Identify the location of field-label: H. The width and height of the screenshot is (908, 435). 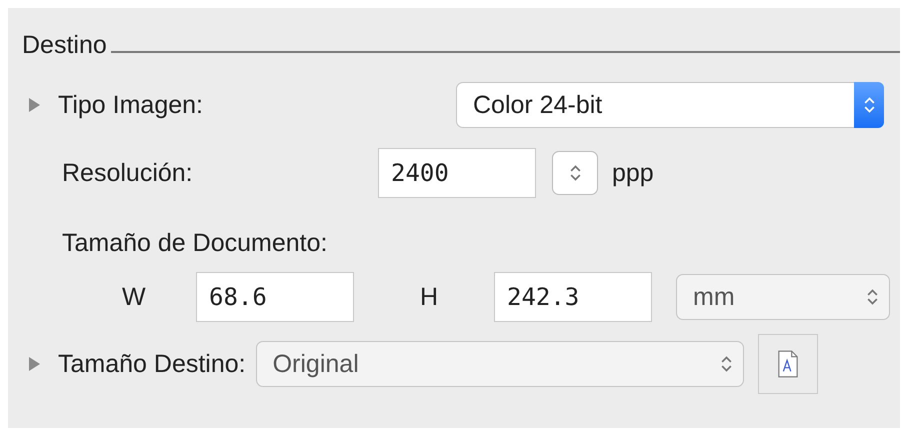
(430, 297).